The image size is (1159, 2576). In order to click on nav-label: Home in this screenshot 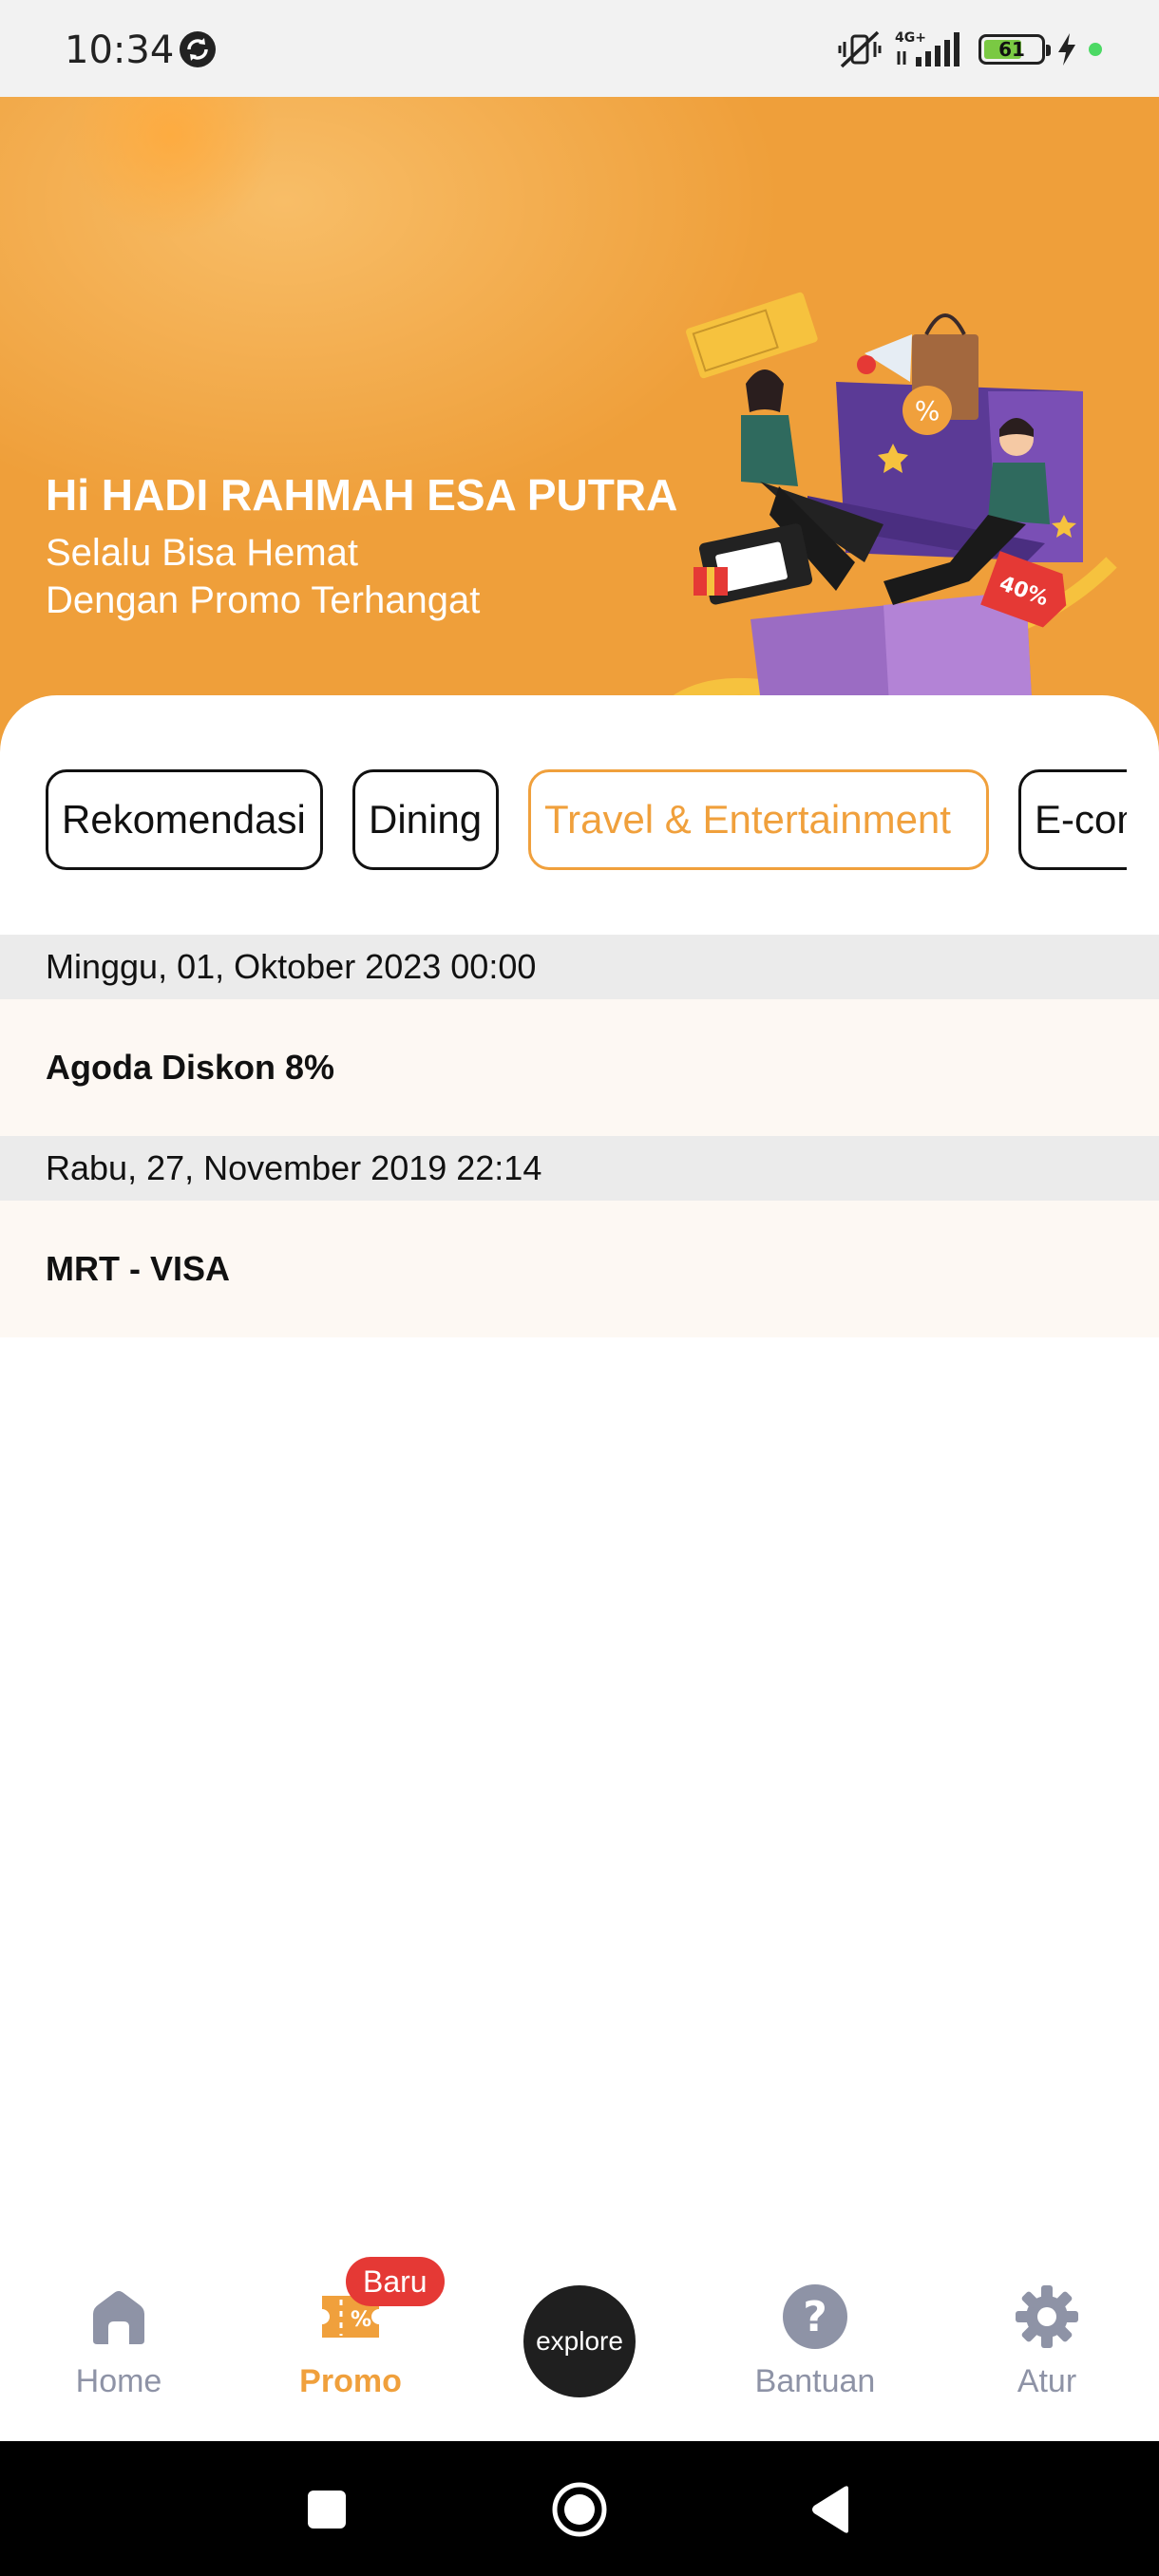, I will do `click(118, 2381)`.